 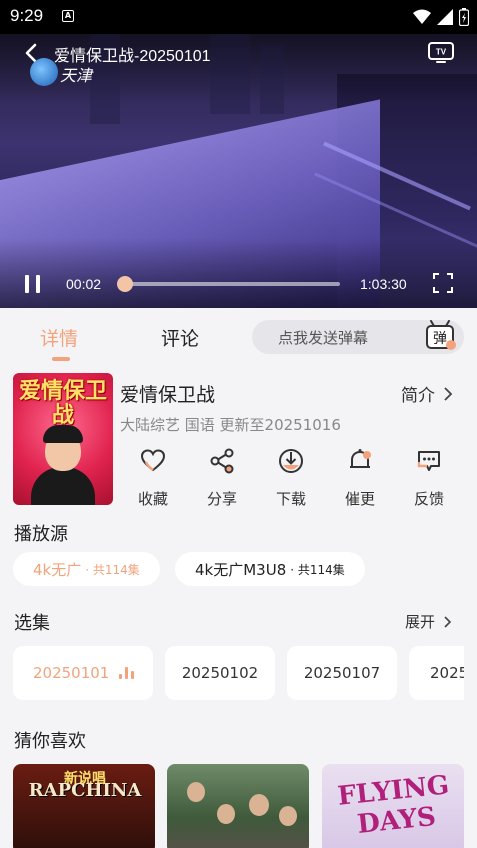 I want to click on svg-text: TV, so click(x=441, y=52).